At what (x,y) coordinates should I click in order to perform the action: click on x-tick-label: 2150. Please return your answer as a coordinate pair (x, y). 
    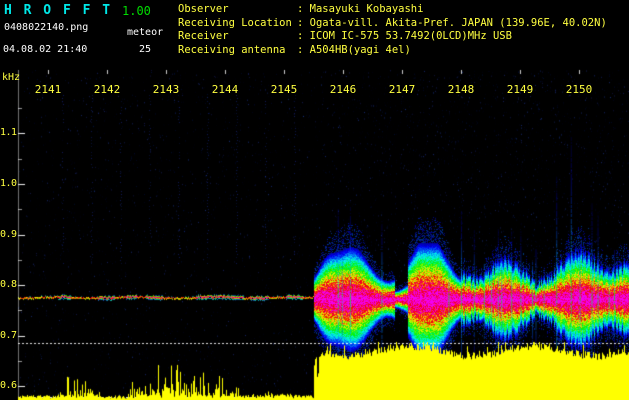
    Looking at the image, I should click on (579, 89).